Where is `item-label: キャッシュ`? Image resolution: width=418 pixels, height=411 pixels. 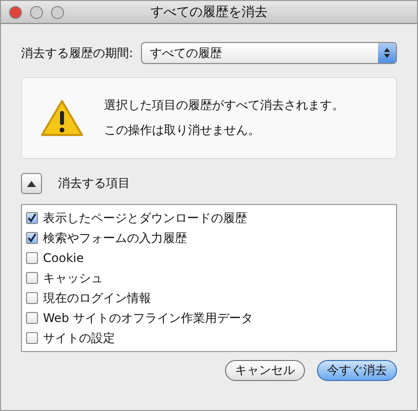
item-label: キャッシュ is located at coordinates (73, 278).